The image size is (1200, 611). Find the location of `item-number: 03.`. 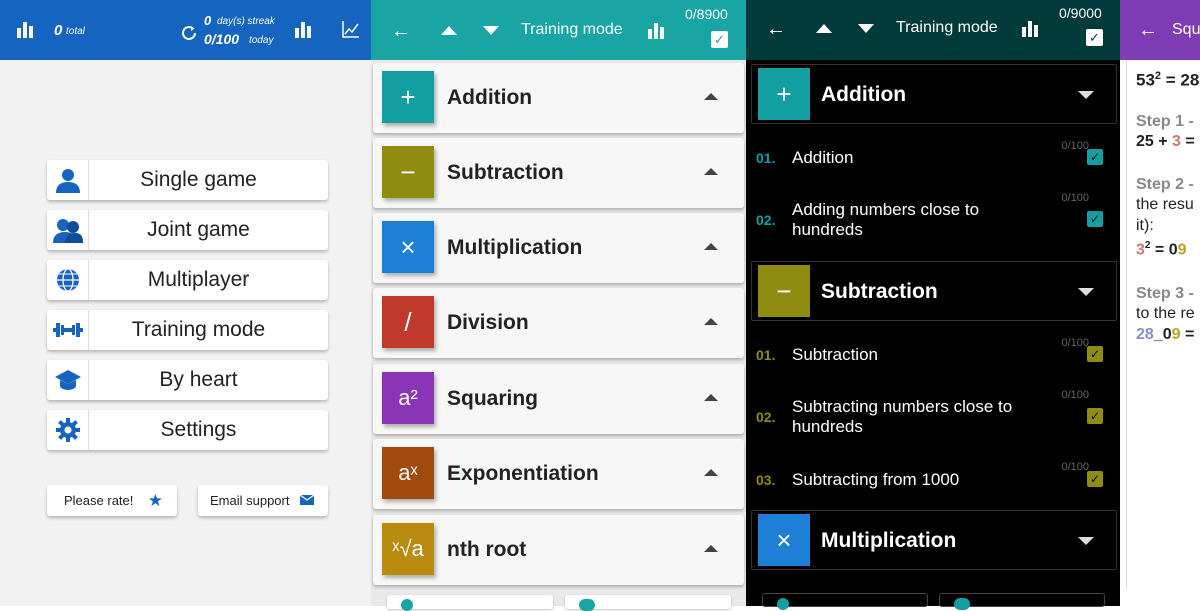

item-number: 03. is located at coordinates (766, 480).